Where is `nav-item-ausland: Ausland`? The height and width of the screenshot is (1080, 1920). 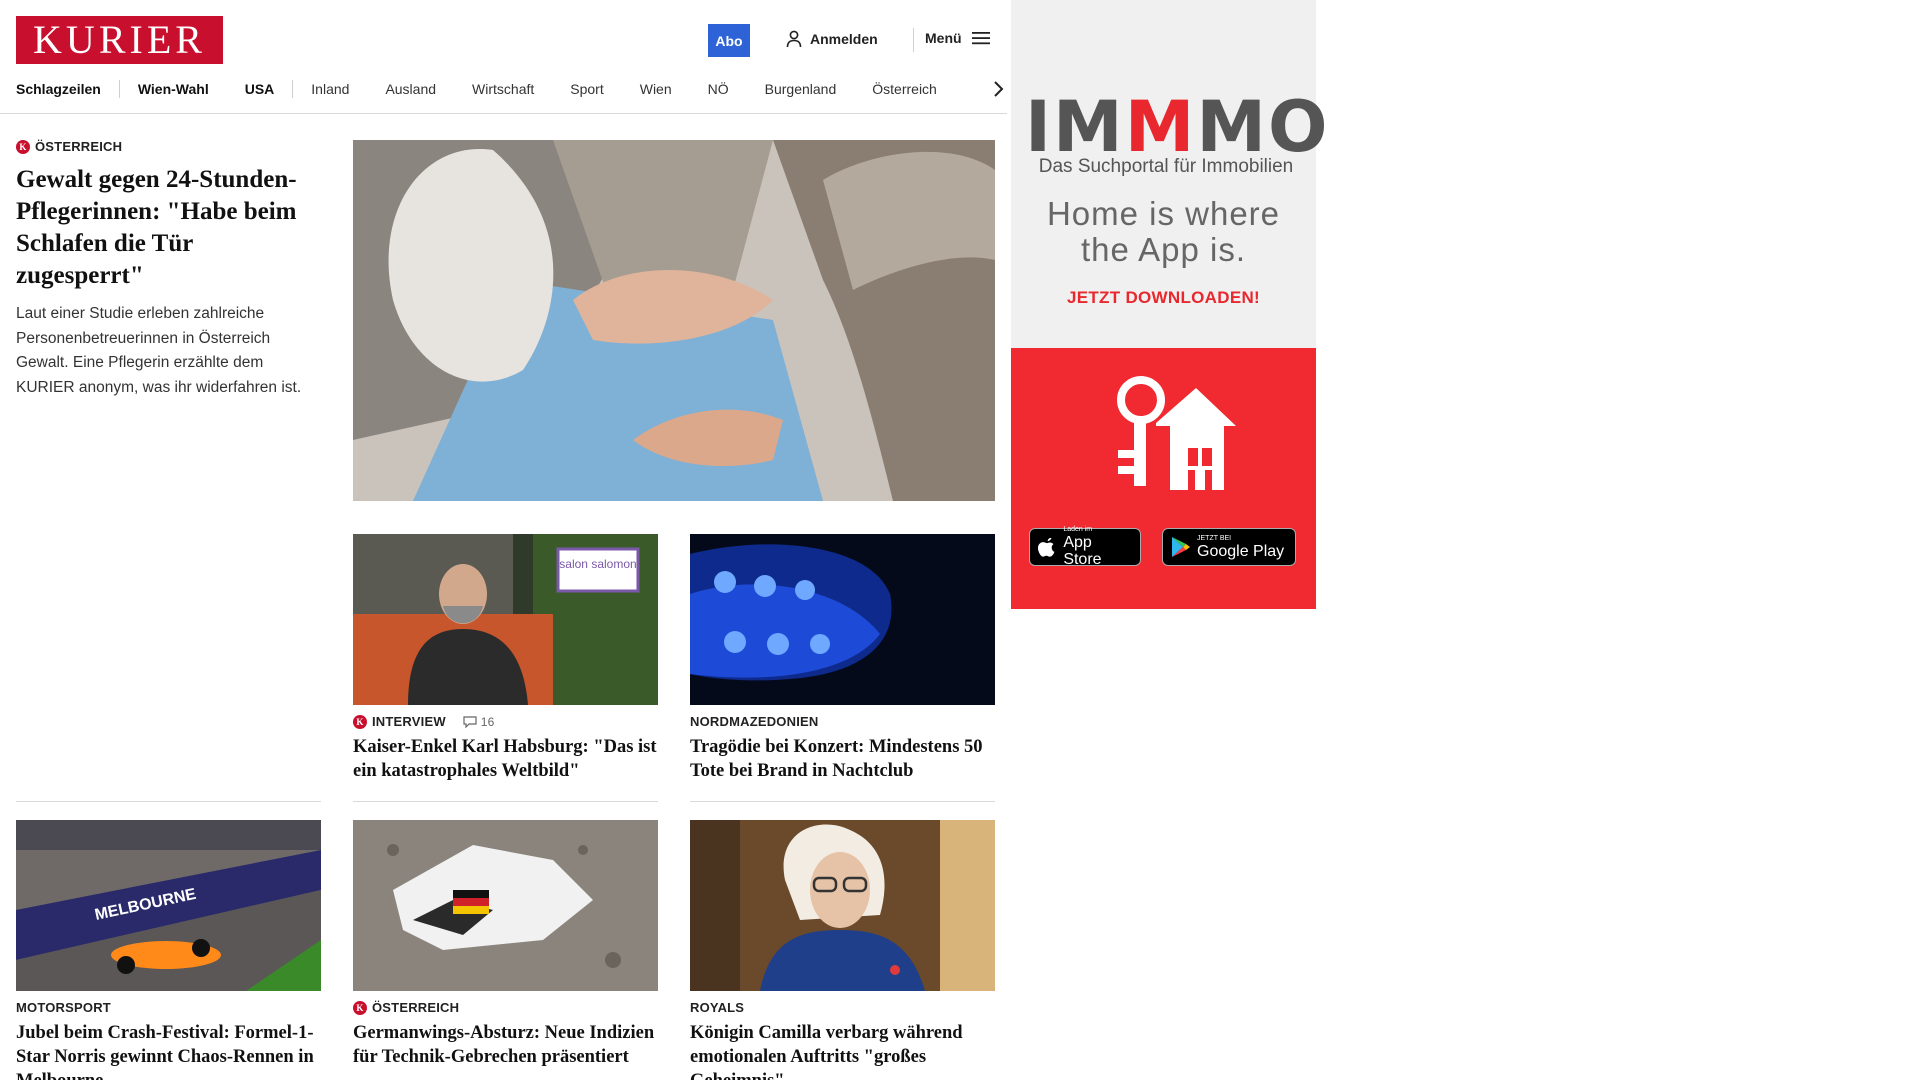
nav-item-ausland: Ausland is located at coordinates (410, 89).